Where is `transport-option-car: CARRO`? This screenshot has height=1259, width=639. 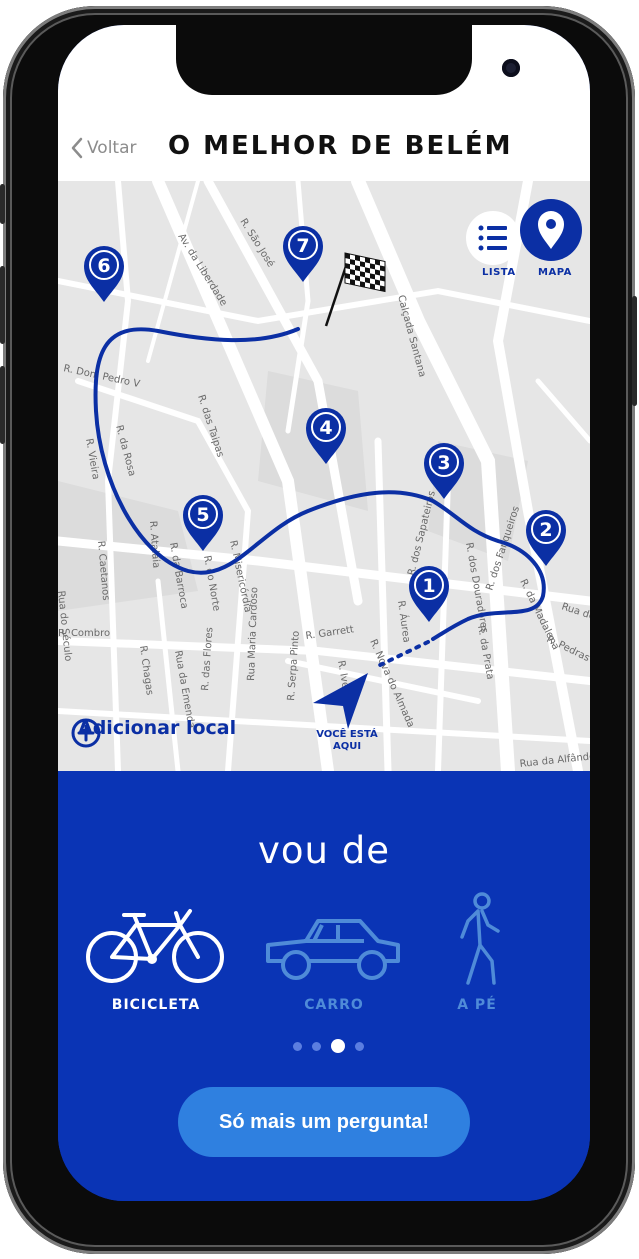 transport-option-car: CARRO is located at coordinates (334, 962).